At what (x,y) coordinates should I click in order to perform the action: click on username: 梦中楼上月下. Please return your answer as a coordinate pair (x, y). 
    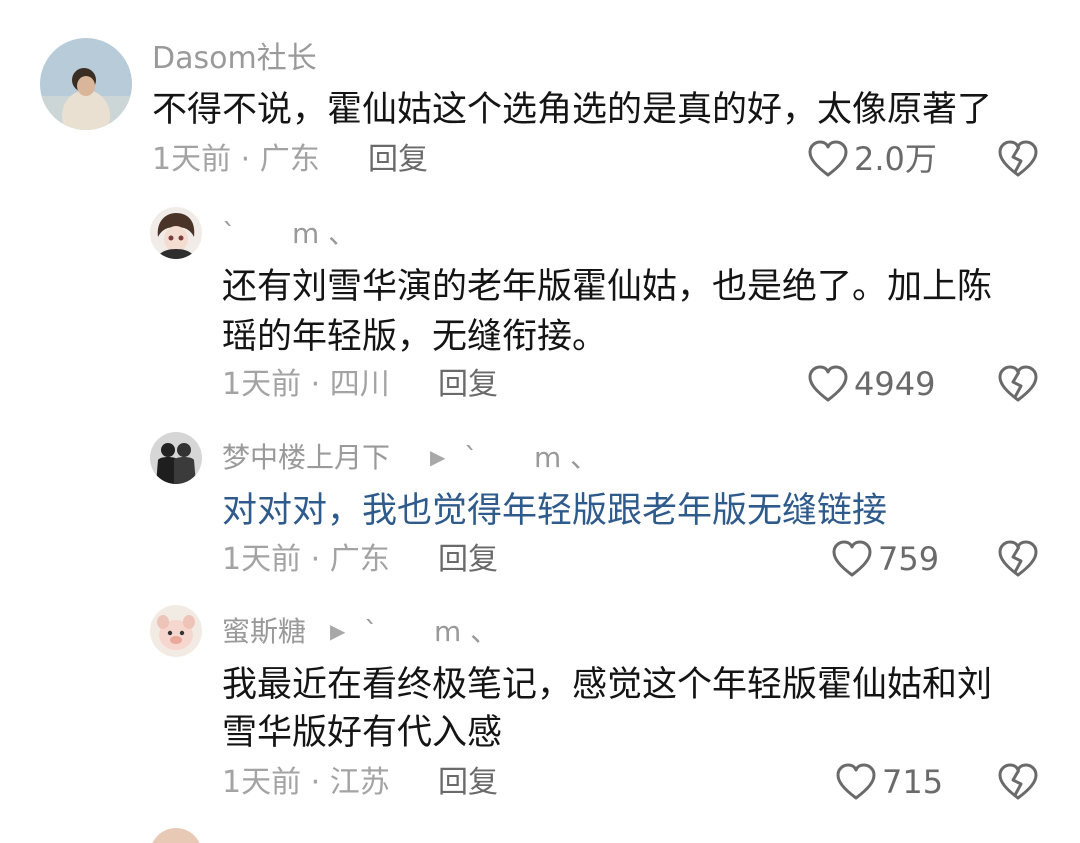
    Looking at the image, I should click on (306, 458).